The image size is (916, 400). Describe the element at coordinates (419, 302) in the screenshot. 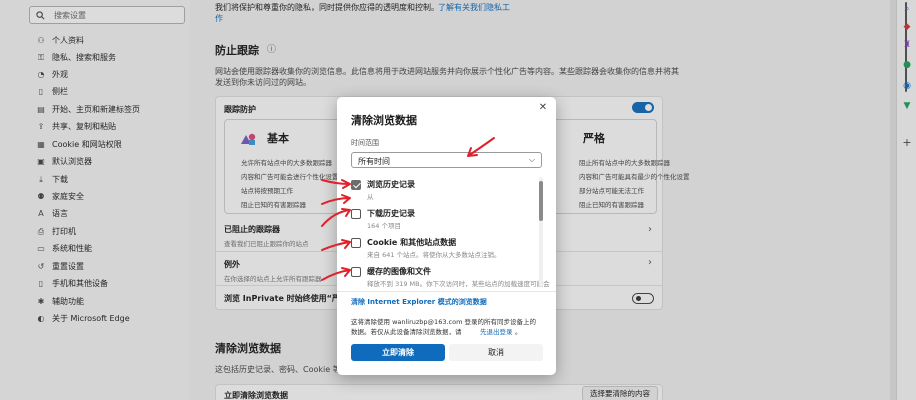

I see `ie-mode-clear-link: 清除 Internet Explorer 模式的浏览数据` at that location.